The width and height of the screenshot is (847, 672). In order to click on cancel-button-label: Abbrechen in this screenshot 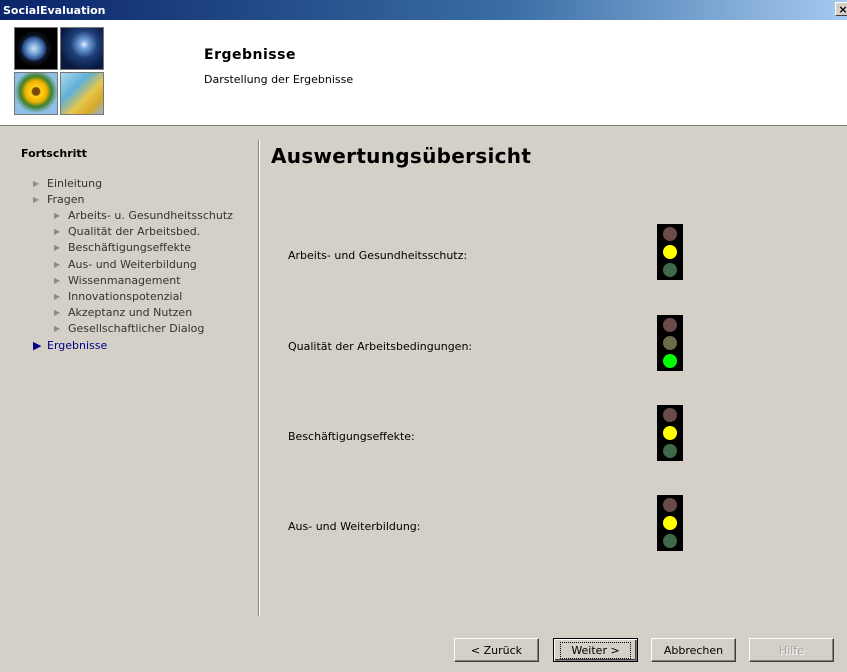, I will do `click(693, 650)`.